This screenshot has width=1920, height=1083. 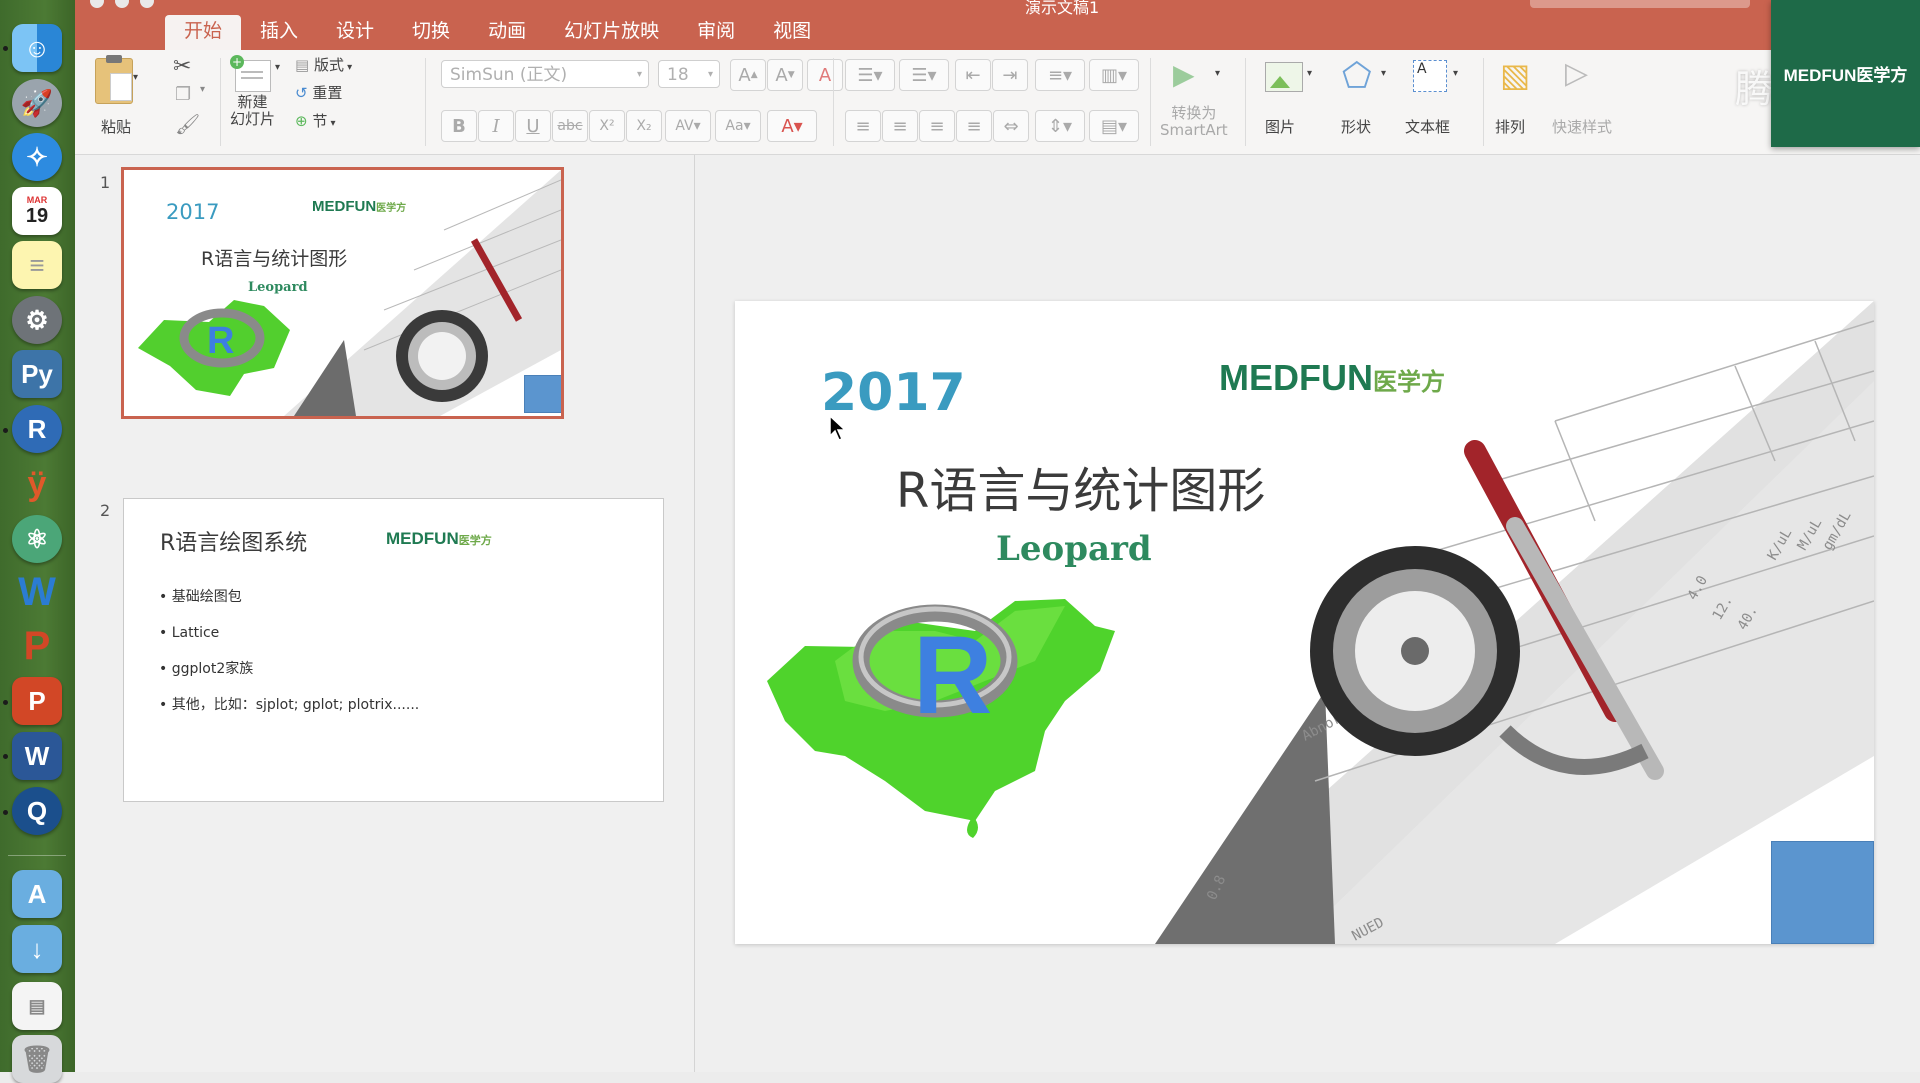 I want to click on shape-dropdown-icon: ▾, so click(x=1383, y=73).